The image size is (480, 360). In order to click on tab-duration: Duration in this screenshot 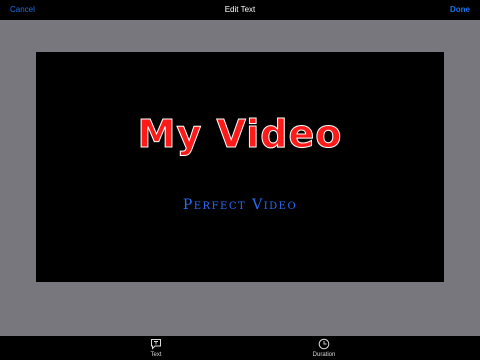, I will do `click(324, 349)`.